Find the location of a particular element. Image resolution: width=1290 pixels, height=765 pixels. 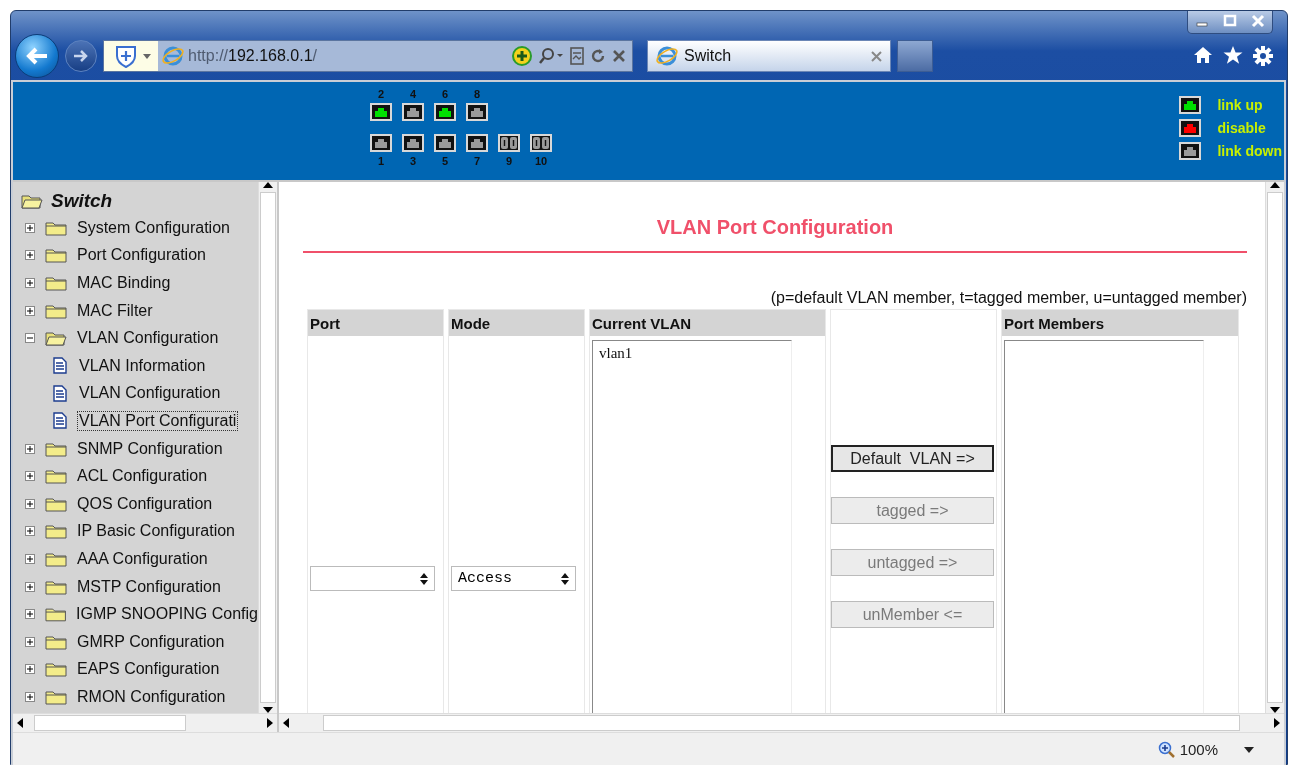

tree-item: IP Basic Configuration is located at coordinates (156, 531).